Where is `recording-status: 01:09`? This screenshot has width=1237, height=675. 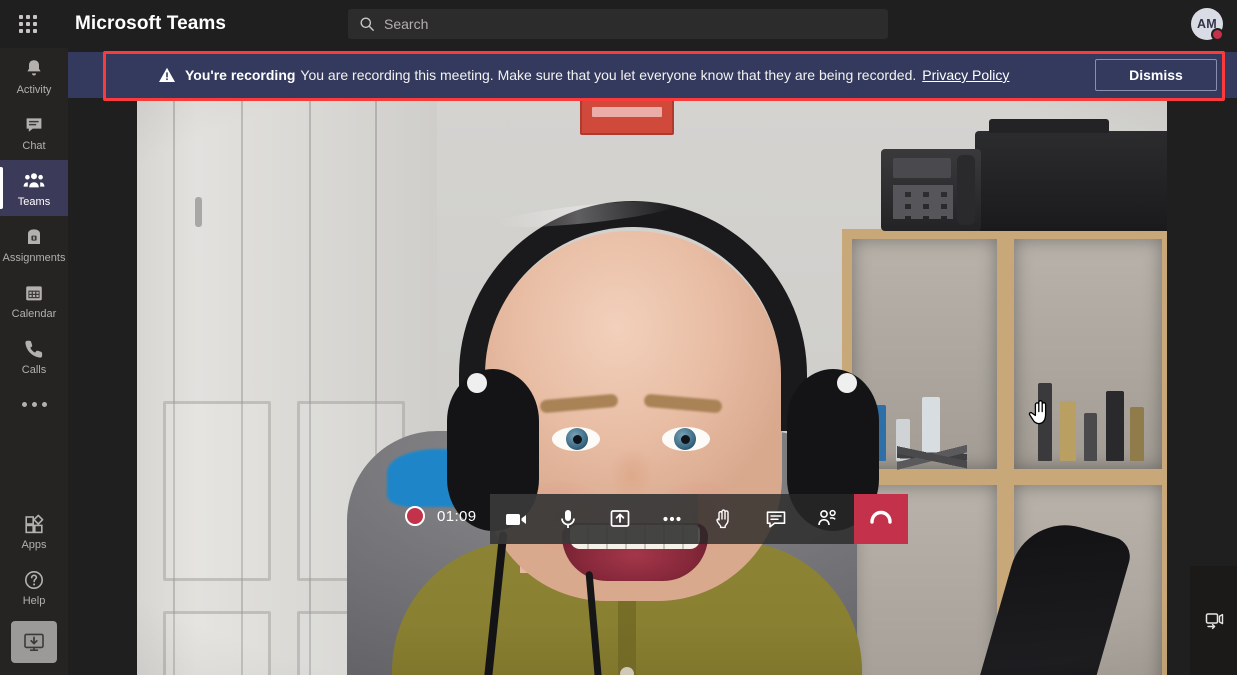 recording-status: 01:09 is located at coordinates (441, 516).